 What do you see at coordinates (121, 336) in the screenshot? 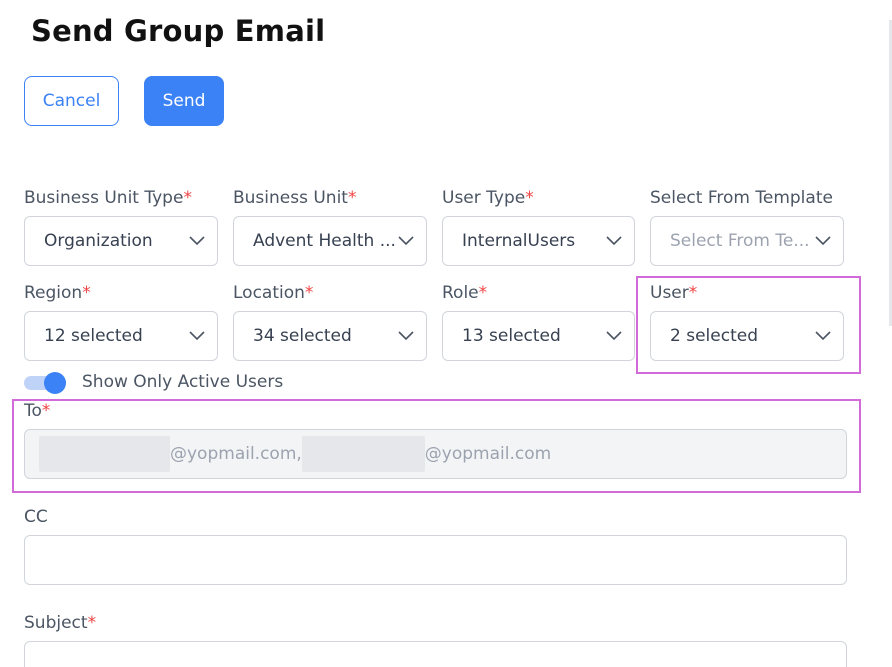
I see `region-select: 12 selected` at bounding box center [121, 336].